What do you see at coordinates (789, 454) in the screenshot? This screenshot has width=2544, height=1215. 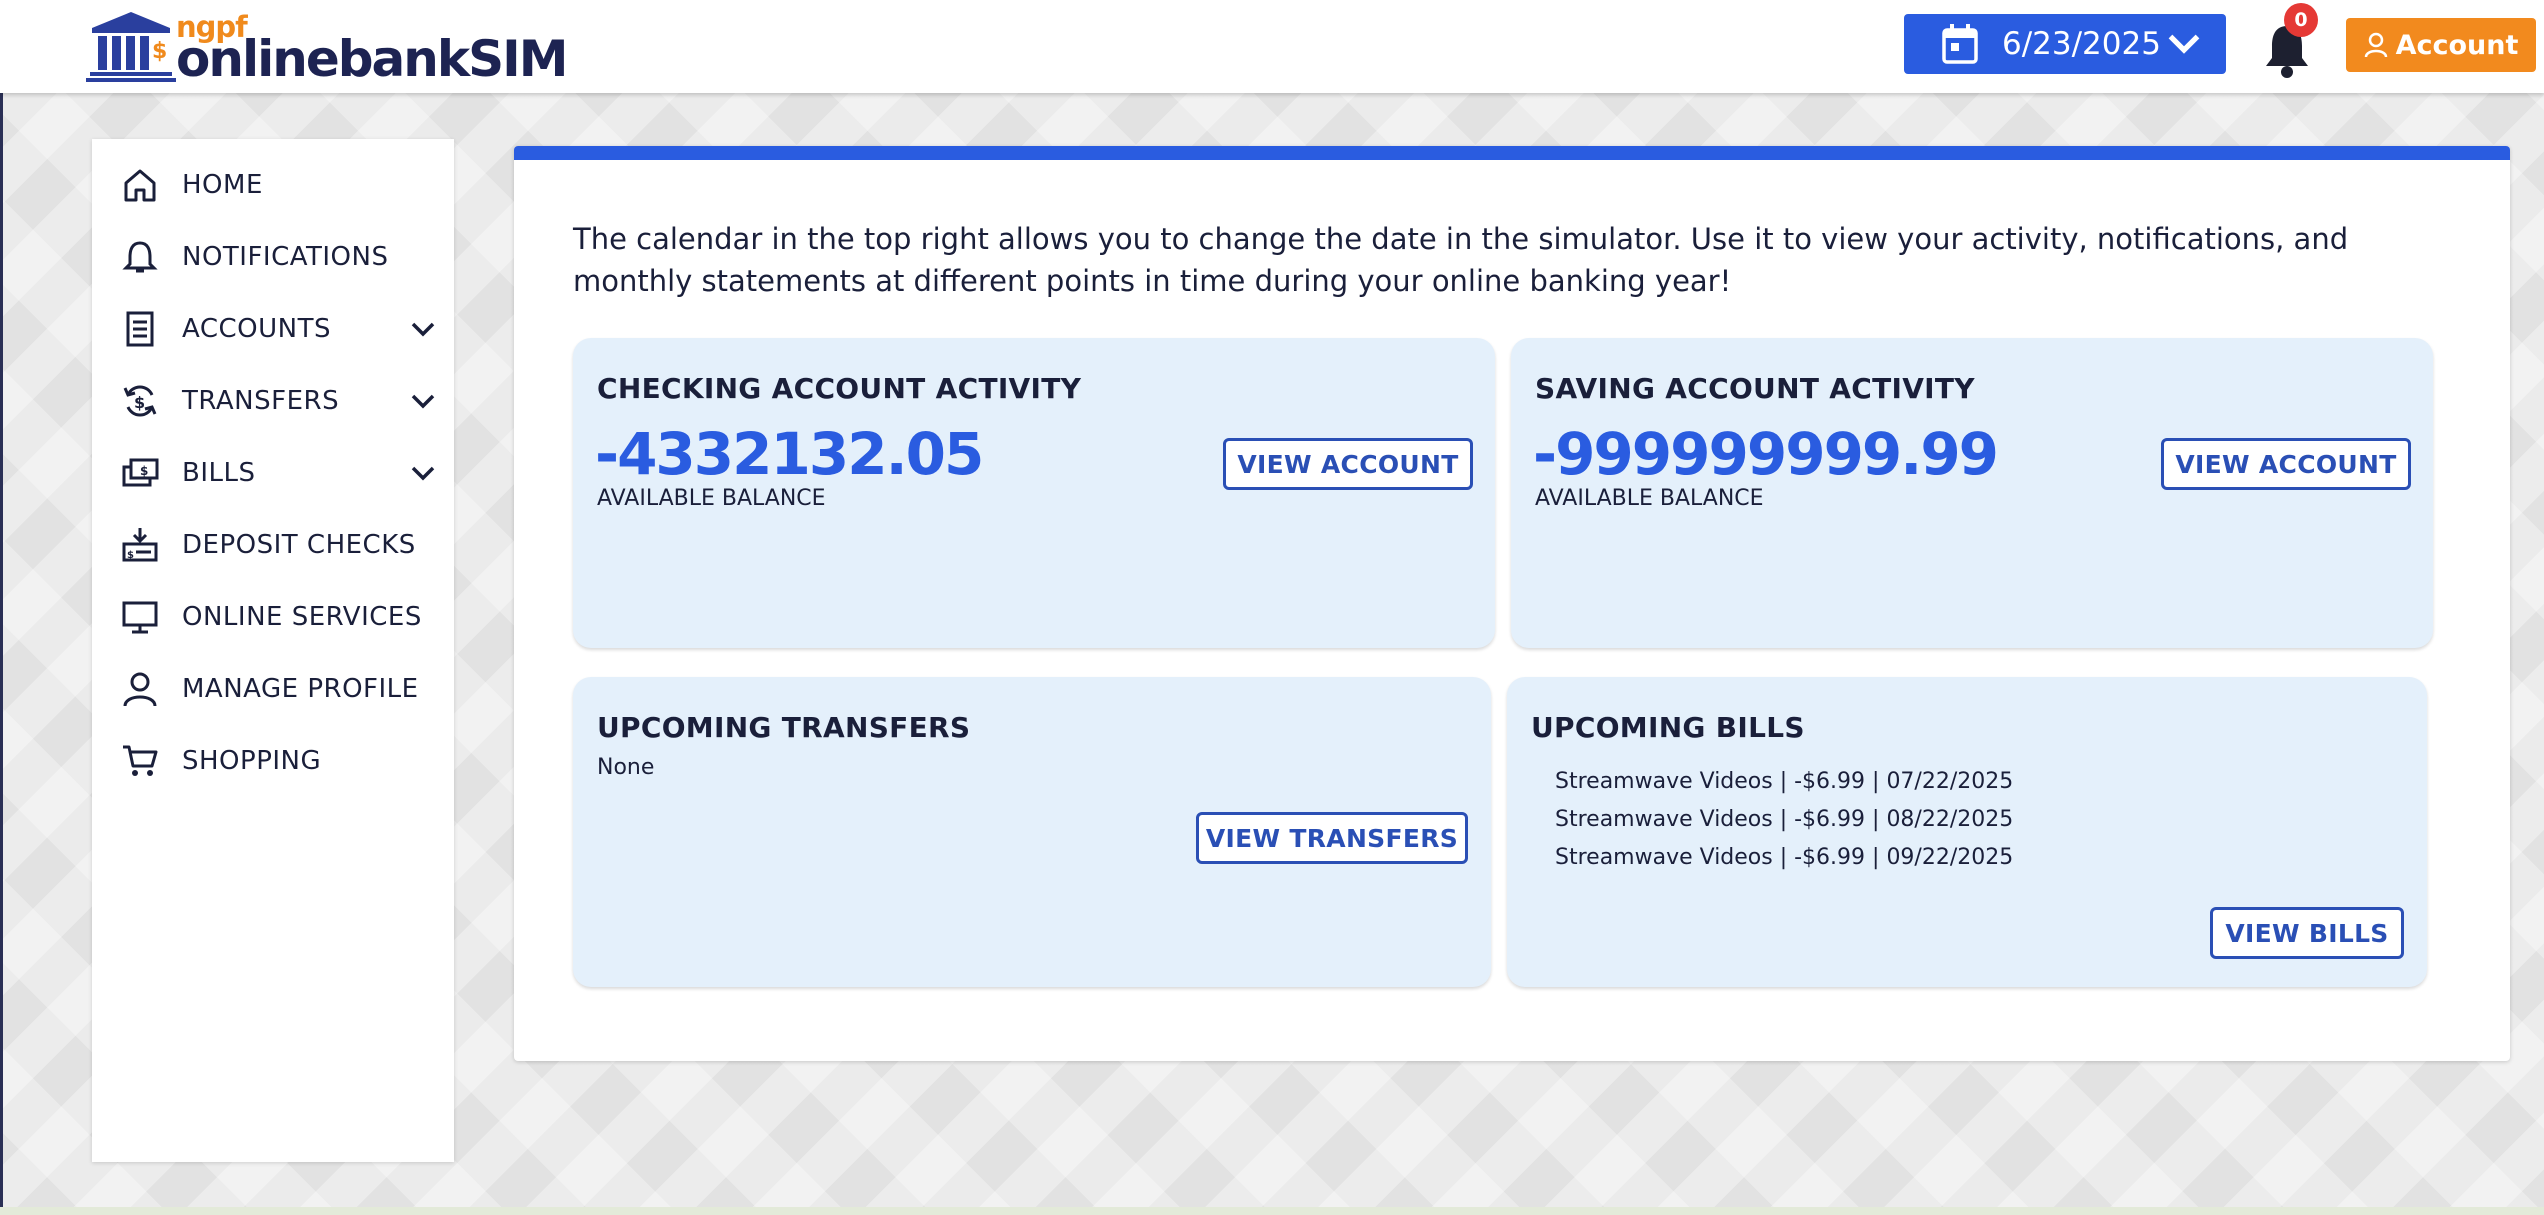 I see `checking-balance: -4332132.05` at bounding box center [789, 454].